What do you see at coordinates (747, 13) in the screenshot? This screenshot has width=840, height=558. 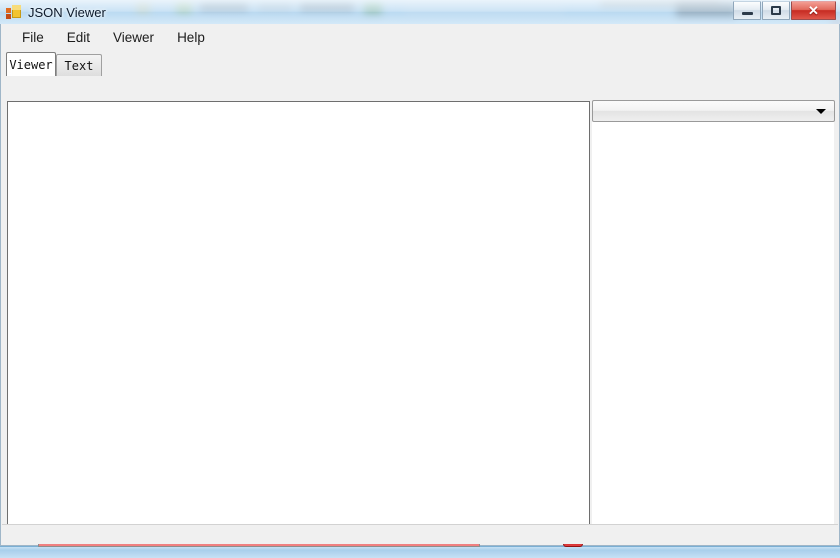 I see `minimize-icon` at bounding box center [747, 13].